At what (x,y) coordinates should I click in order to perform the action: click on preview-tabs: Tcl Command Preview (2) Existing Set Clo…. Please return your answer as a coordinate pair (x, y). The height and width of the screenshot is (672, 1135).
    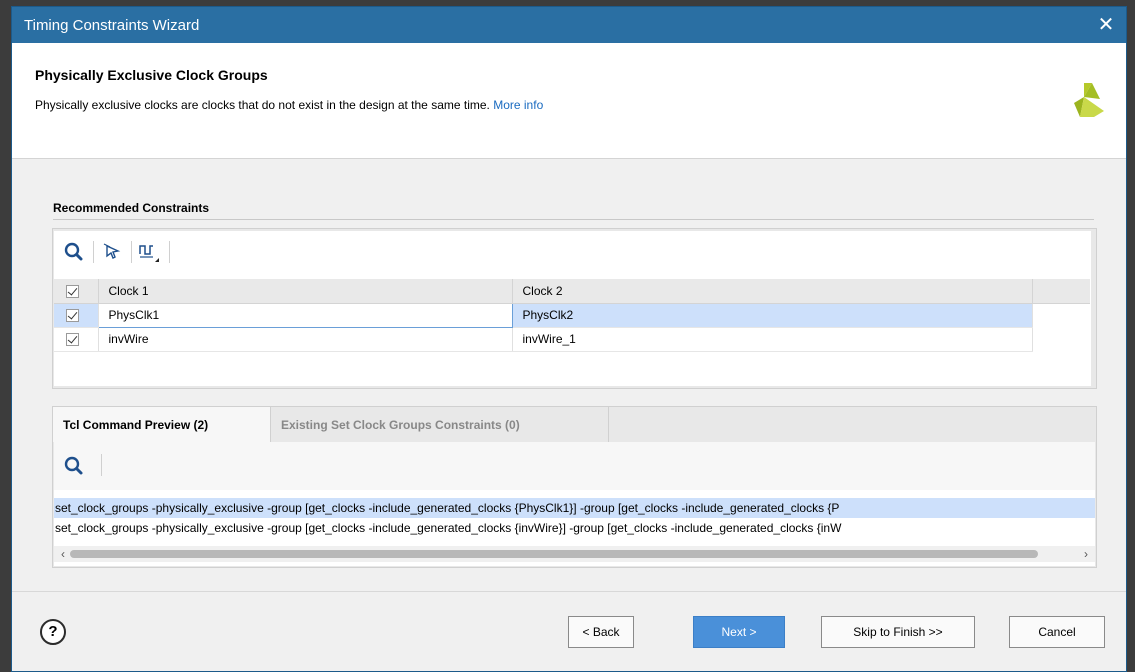
    Looking at the image, I should click on (574, 424).